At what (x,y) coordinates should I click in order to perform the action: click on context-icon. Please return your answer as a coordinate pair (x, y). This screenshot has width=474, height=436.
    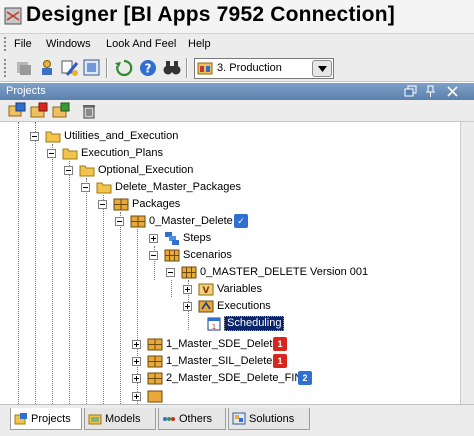
    Looking at the image, I should click on (205, 68).